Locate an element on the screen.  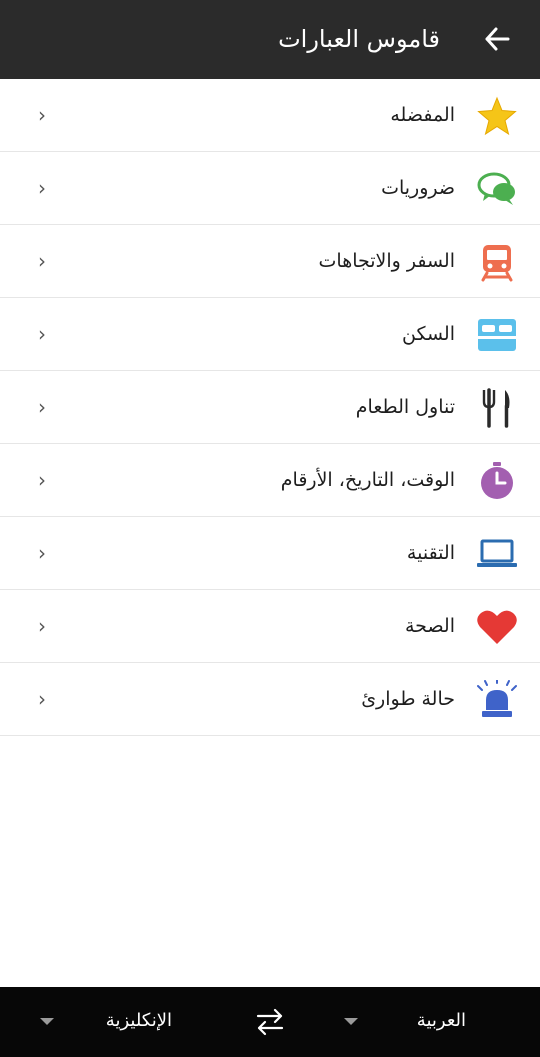
list-item-time-date-numbers: الوقت، التاريخ، الأرقام ‹ is located at coordinates (270, 480).